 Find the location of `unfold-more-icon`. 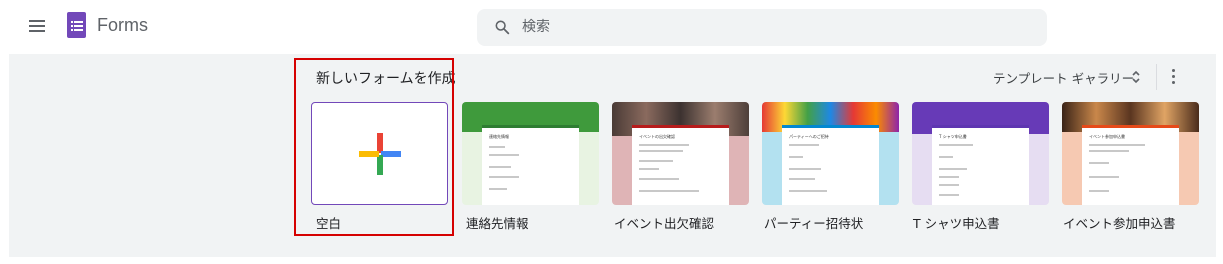

unfold-more-icon is located at coordinates (1136, 77).